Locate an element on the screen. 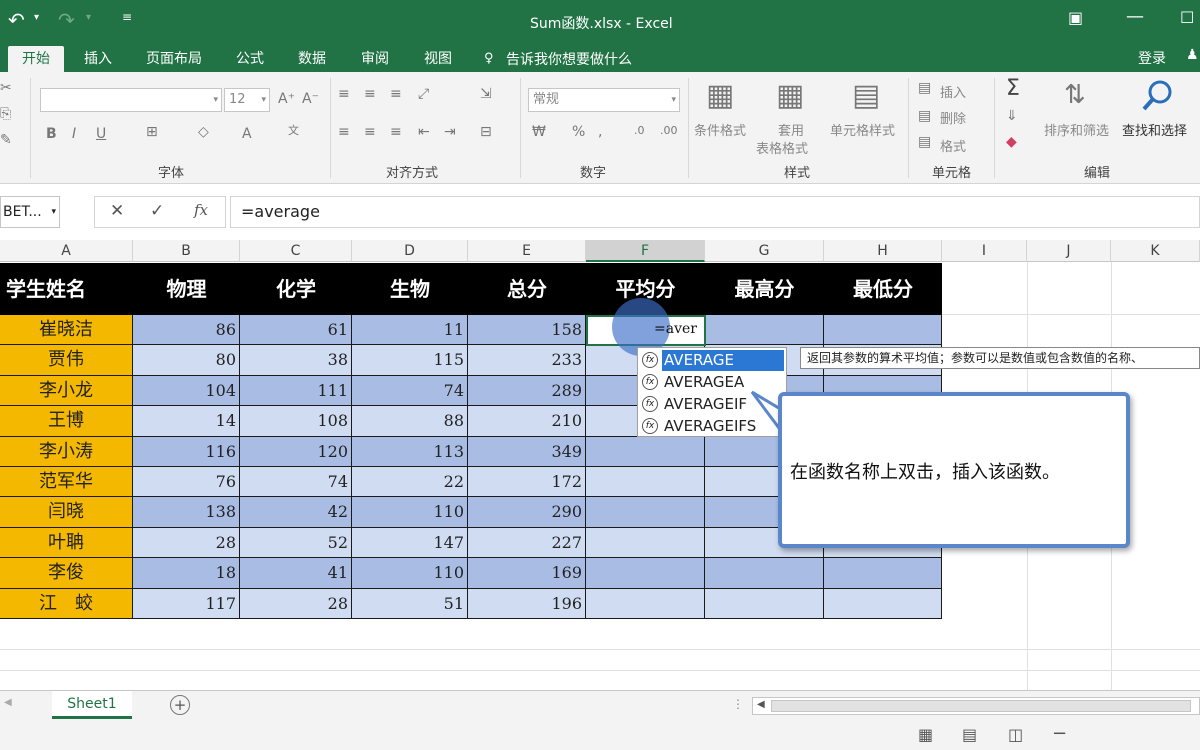 This screenshot has height=750, width=1200. page-layout-icon: ▤ is located at coordinates (969, 734).